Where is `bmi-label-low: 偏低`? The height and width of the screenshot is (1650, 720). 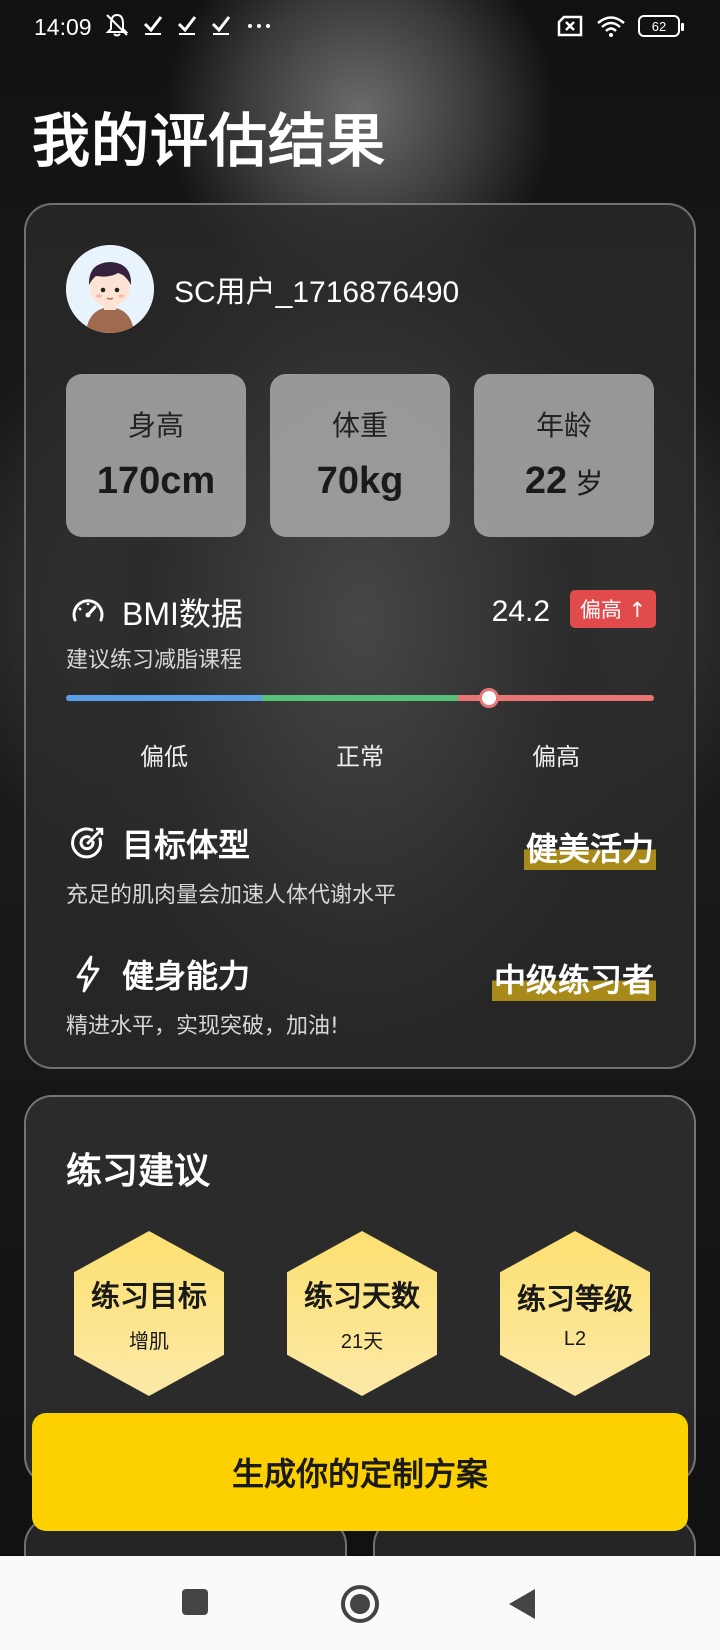
bmi-label-low: 偏低 is located at coordinates (164, 757).